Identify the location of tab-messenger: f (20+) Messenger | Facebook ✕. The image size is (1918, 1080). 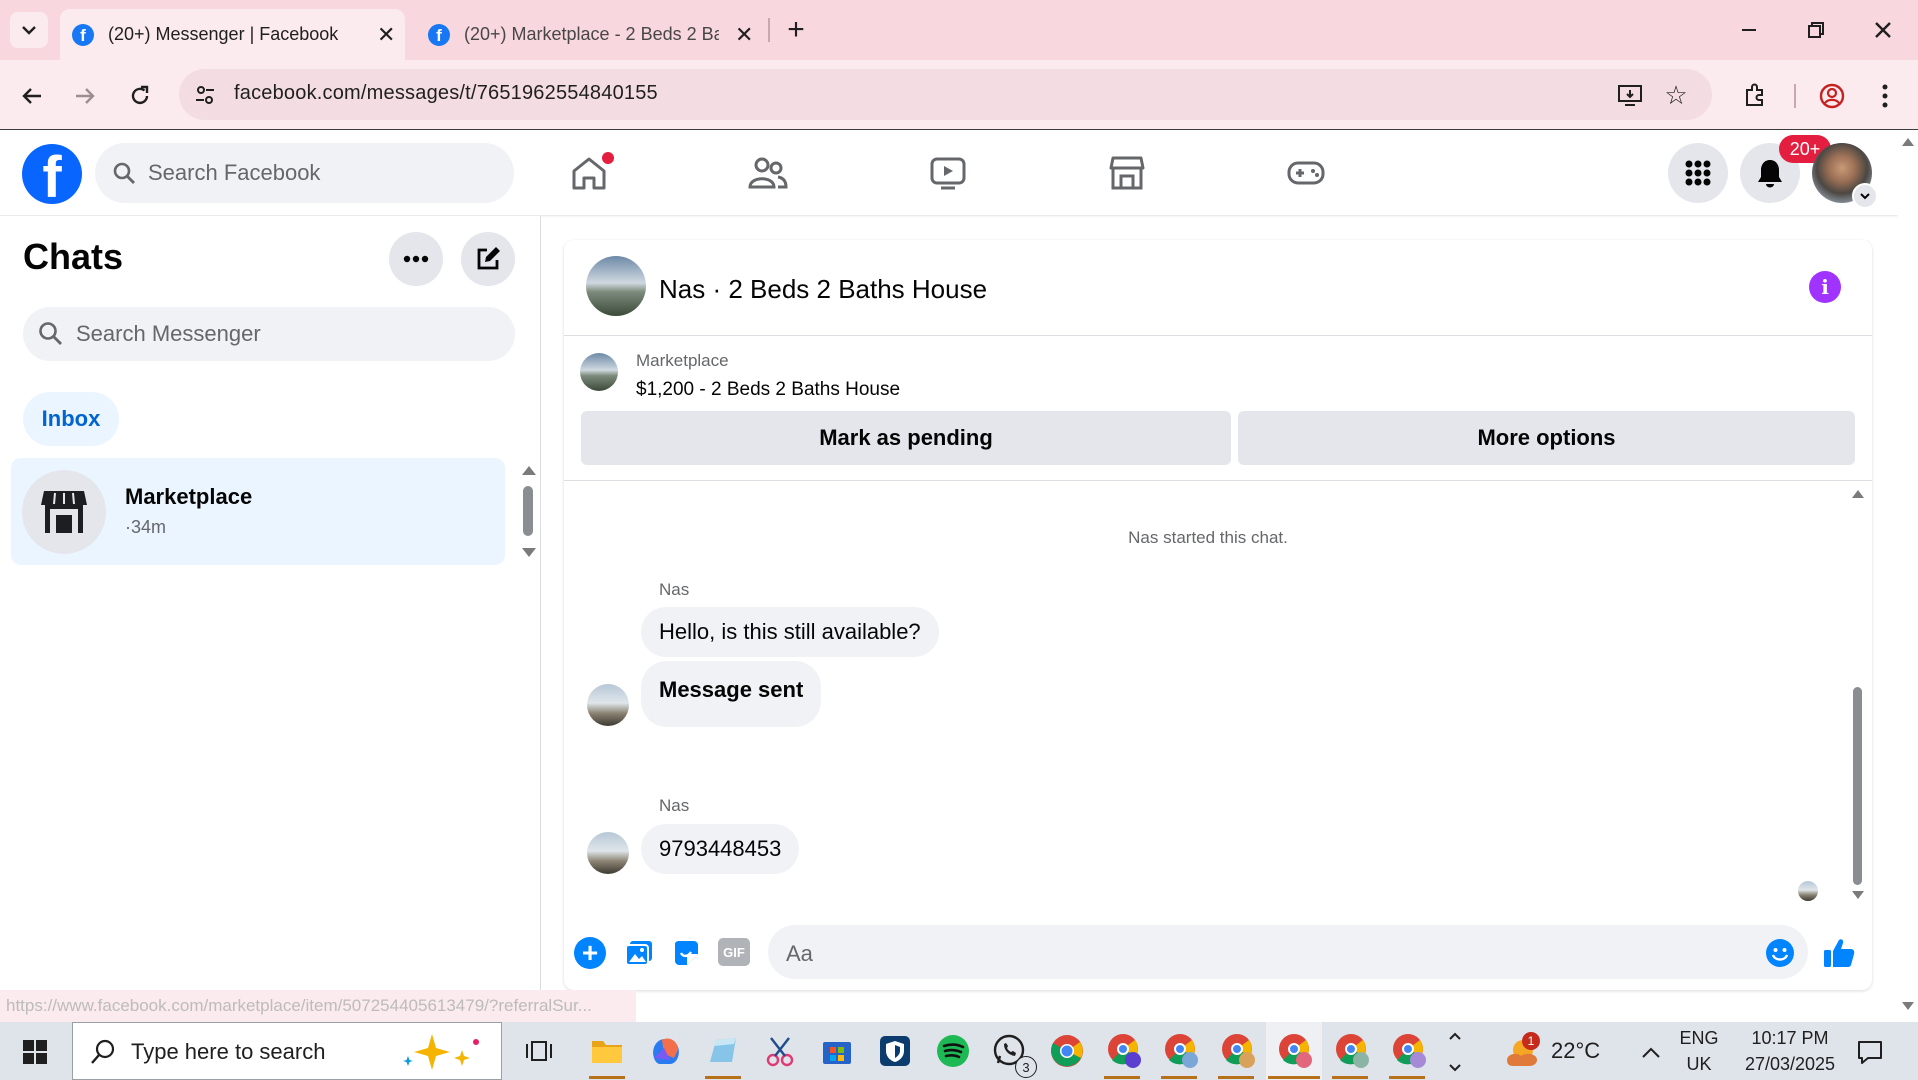
(232, 34).